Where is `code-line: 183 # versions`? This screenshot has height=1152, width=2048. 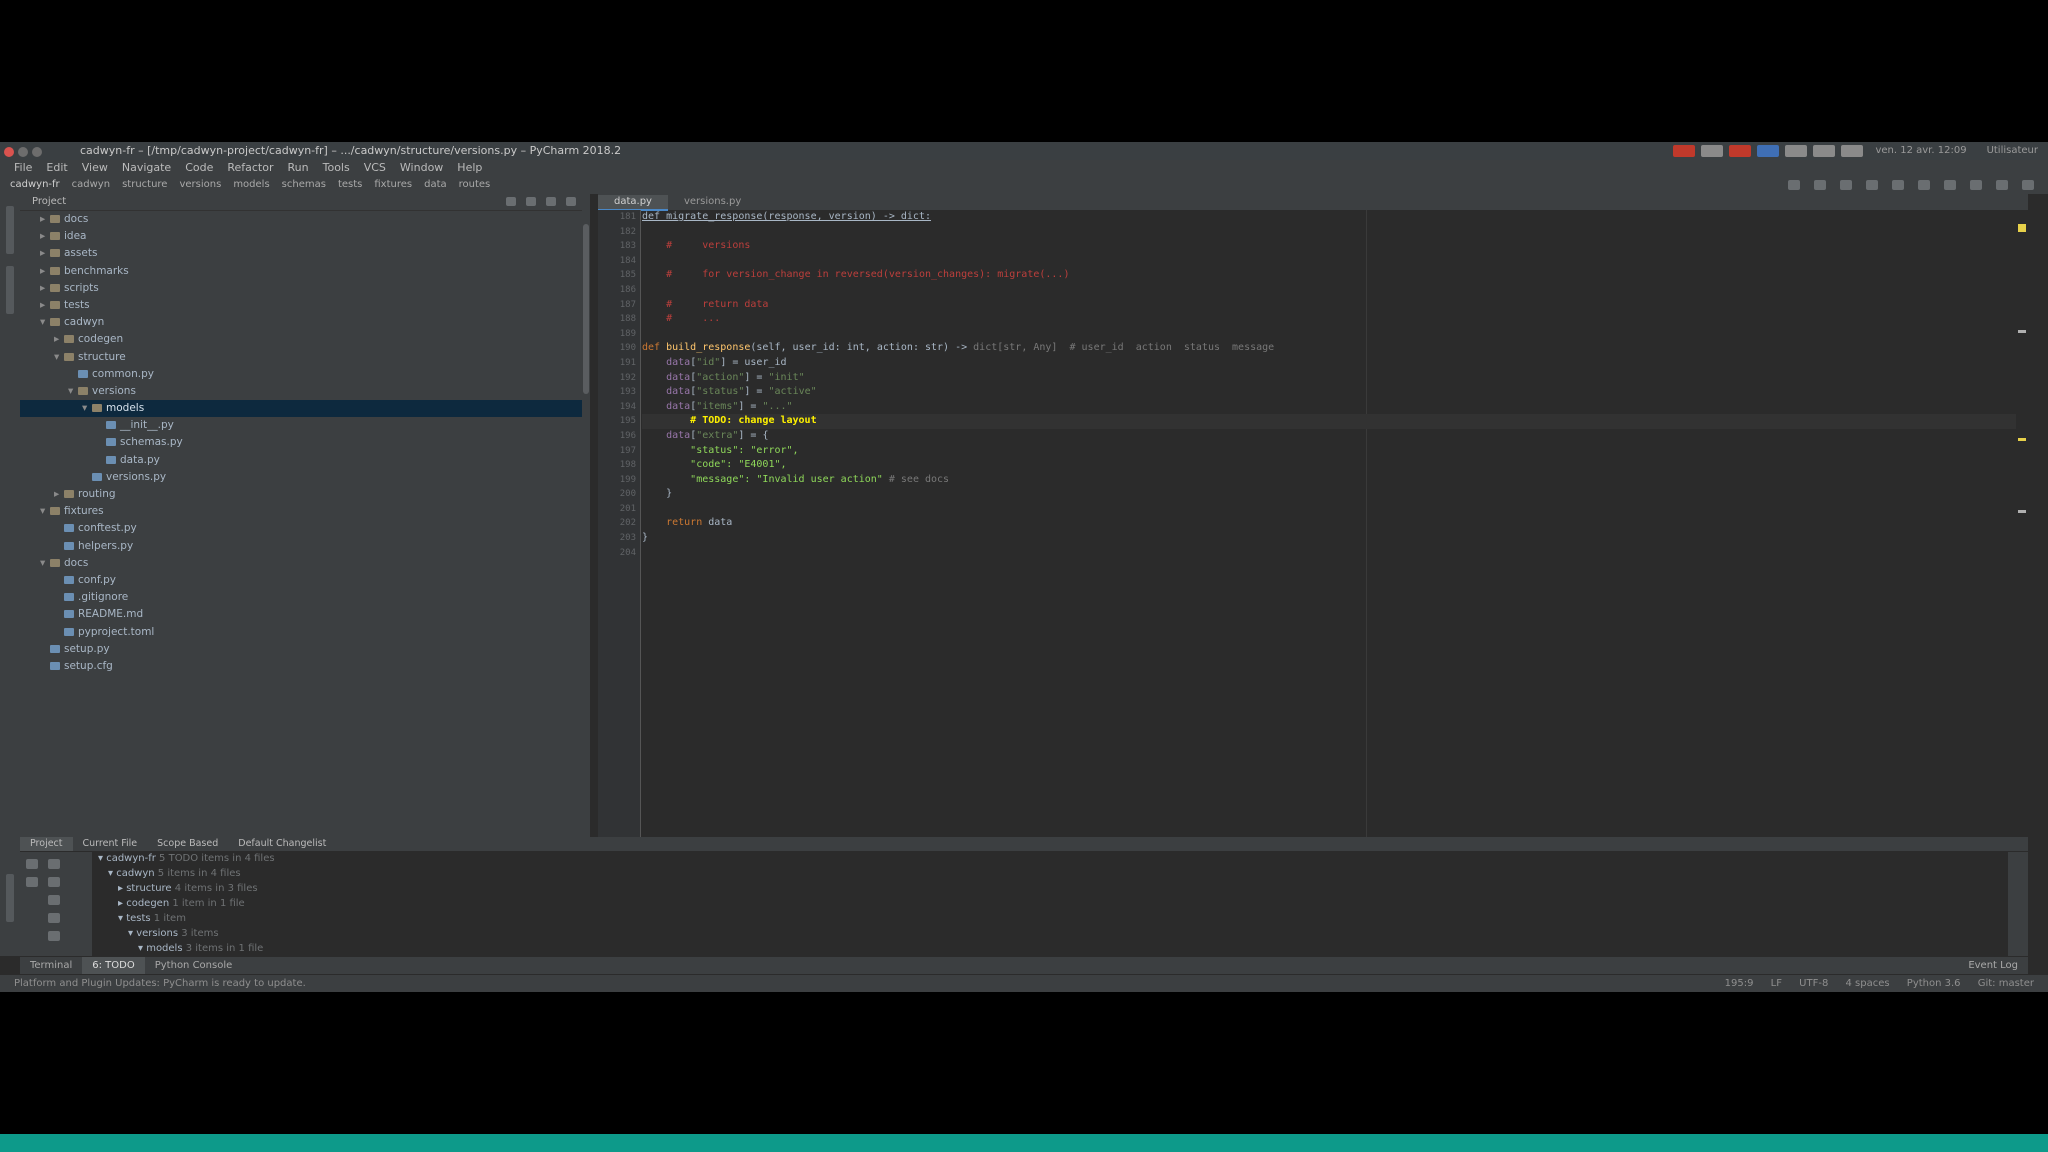
code-line: 183 # versions is located at coordinates (1321, 246).